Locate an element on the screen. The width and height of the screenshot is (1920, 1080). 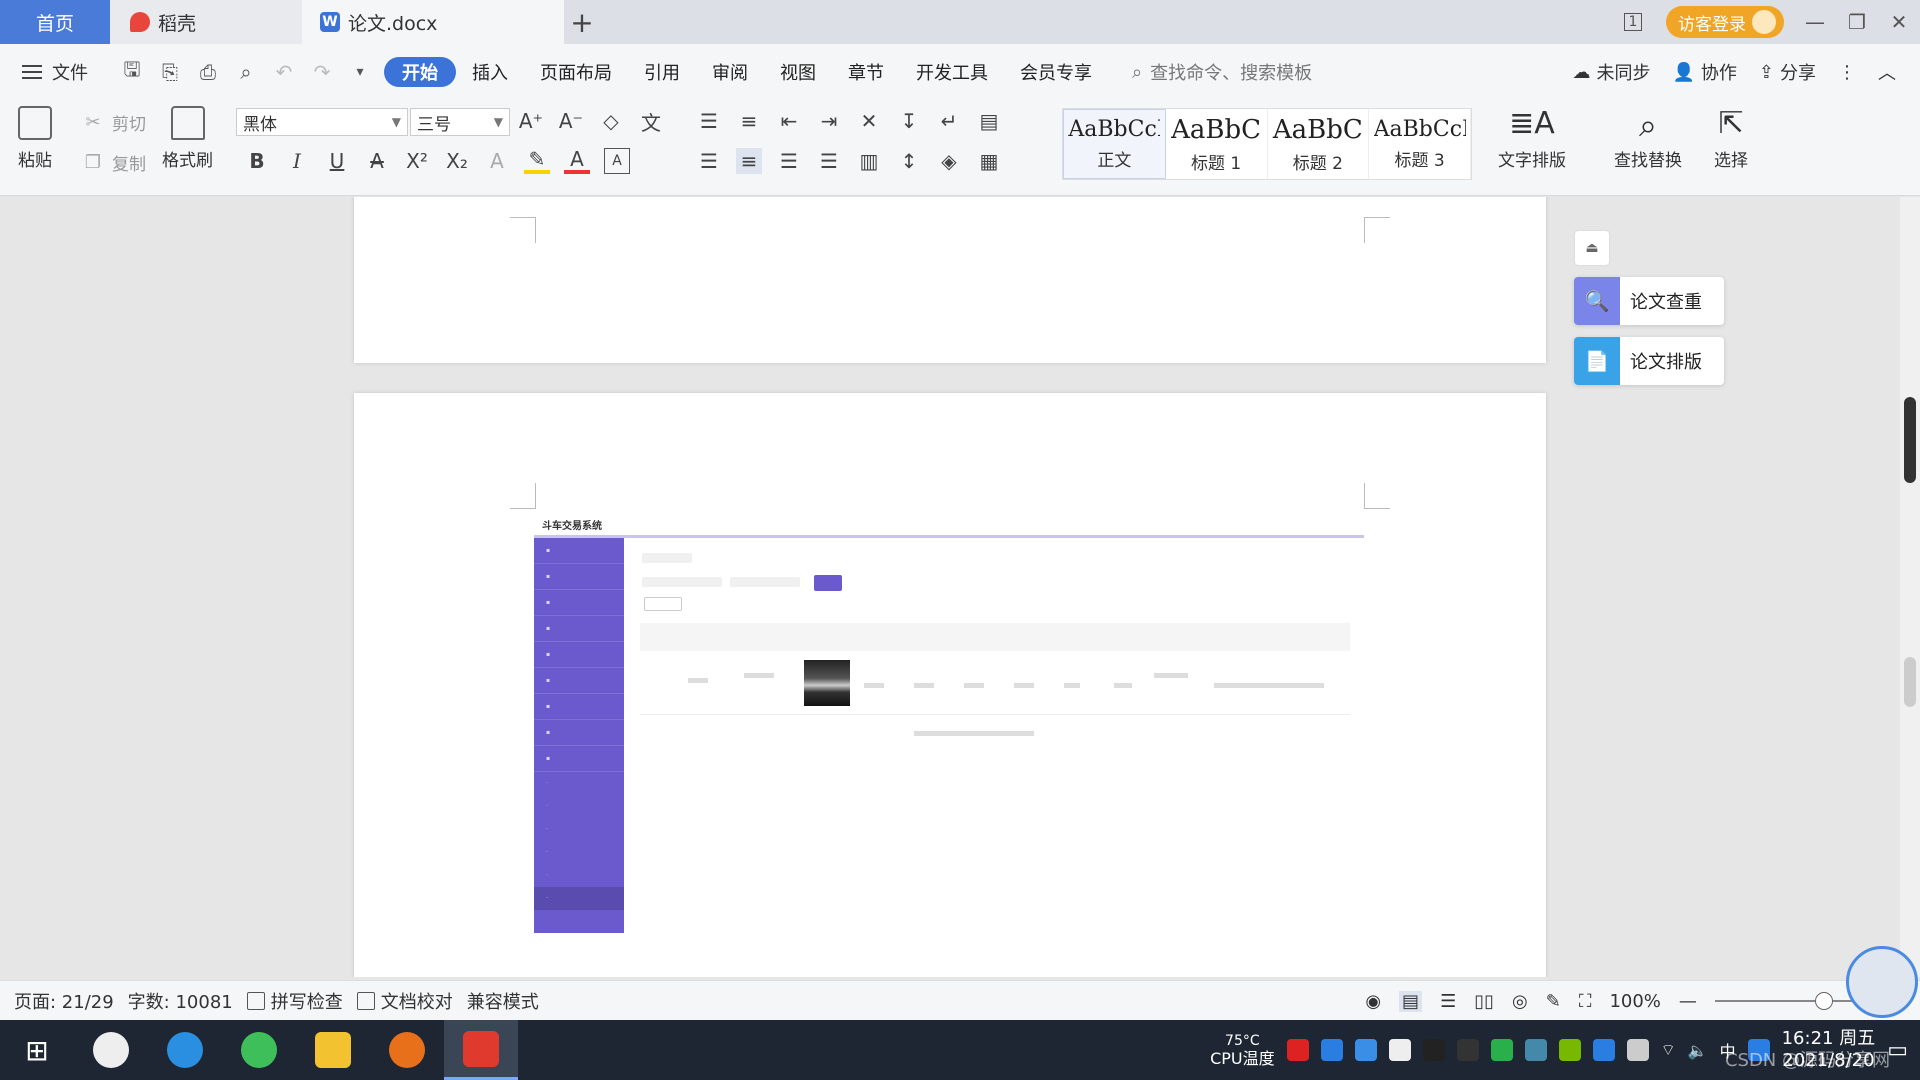
tab-start: 开始 is located at coordinates (420, 72).